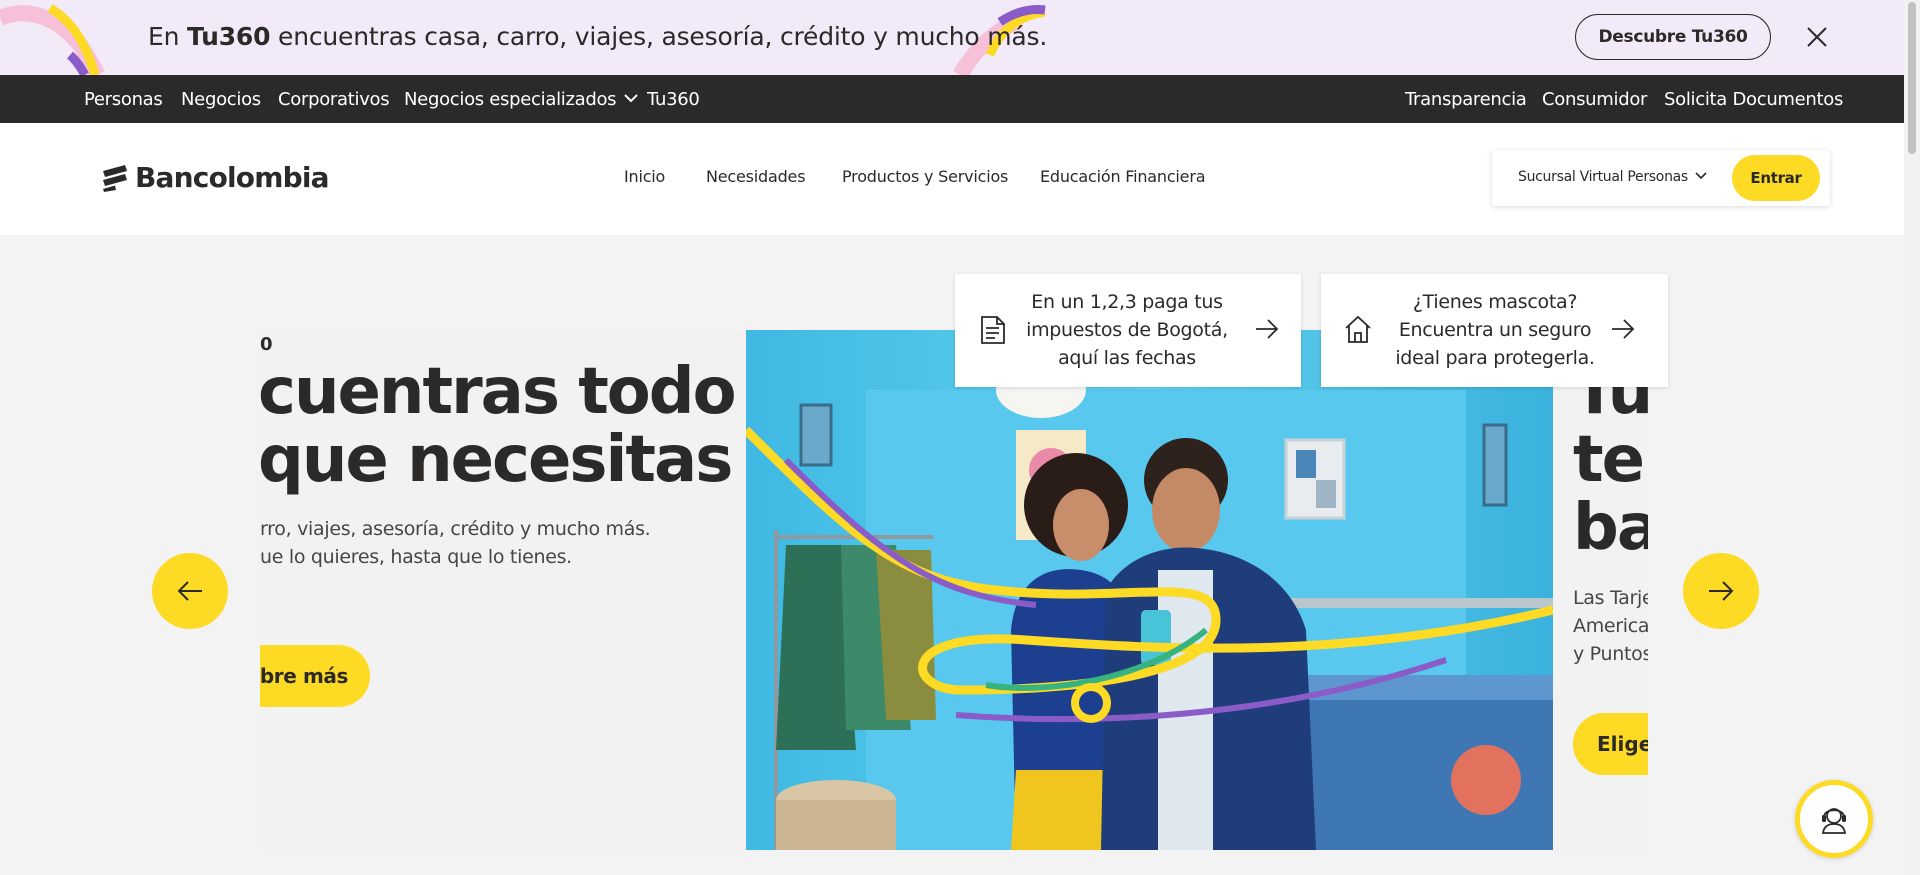  I want to click on segnav-solicita-documentos: Solicita Documentos, so click(1753, 99).